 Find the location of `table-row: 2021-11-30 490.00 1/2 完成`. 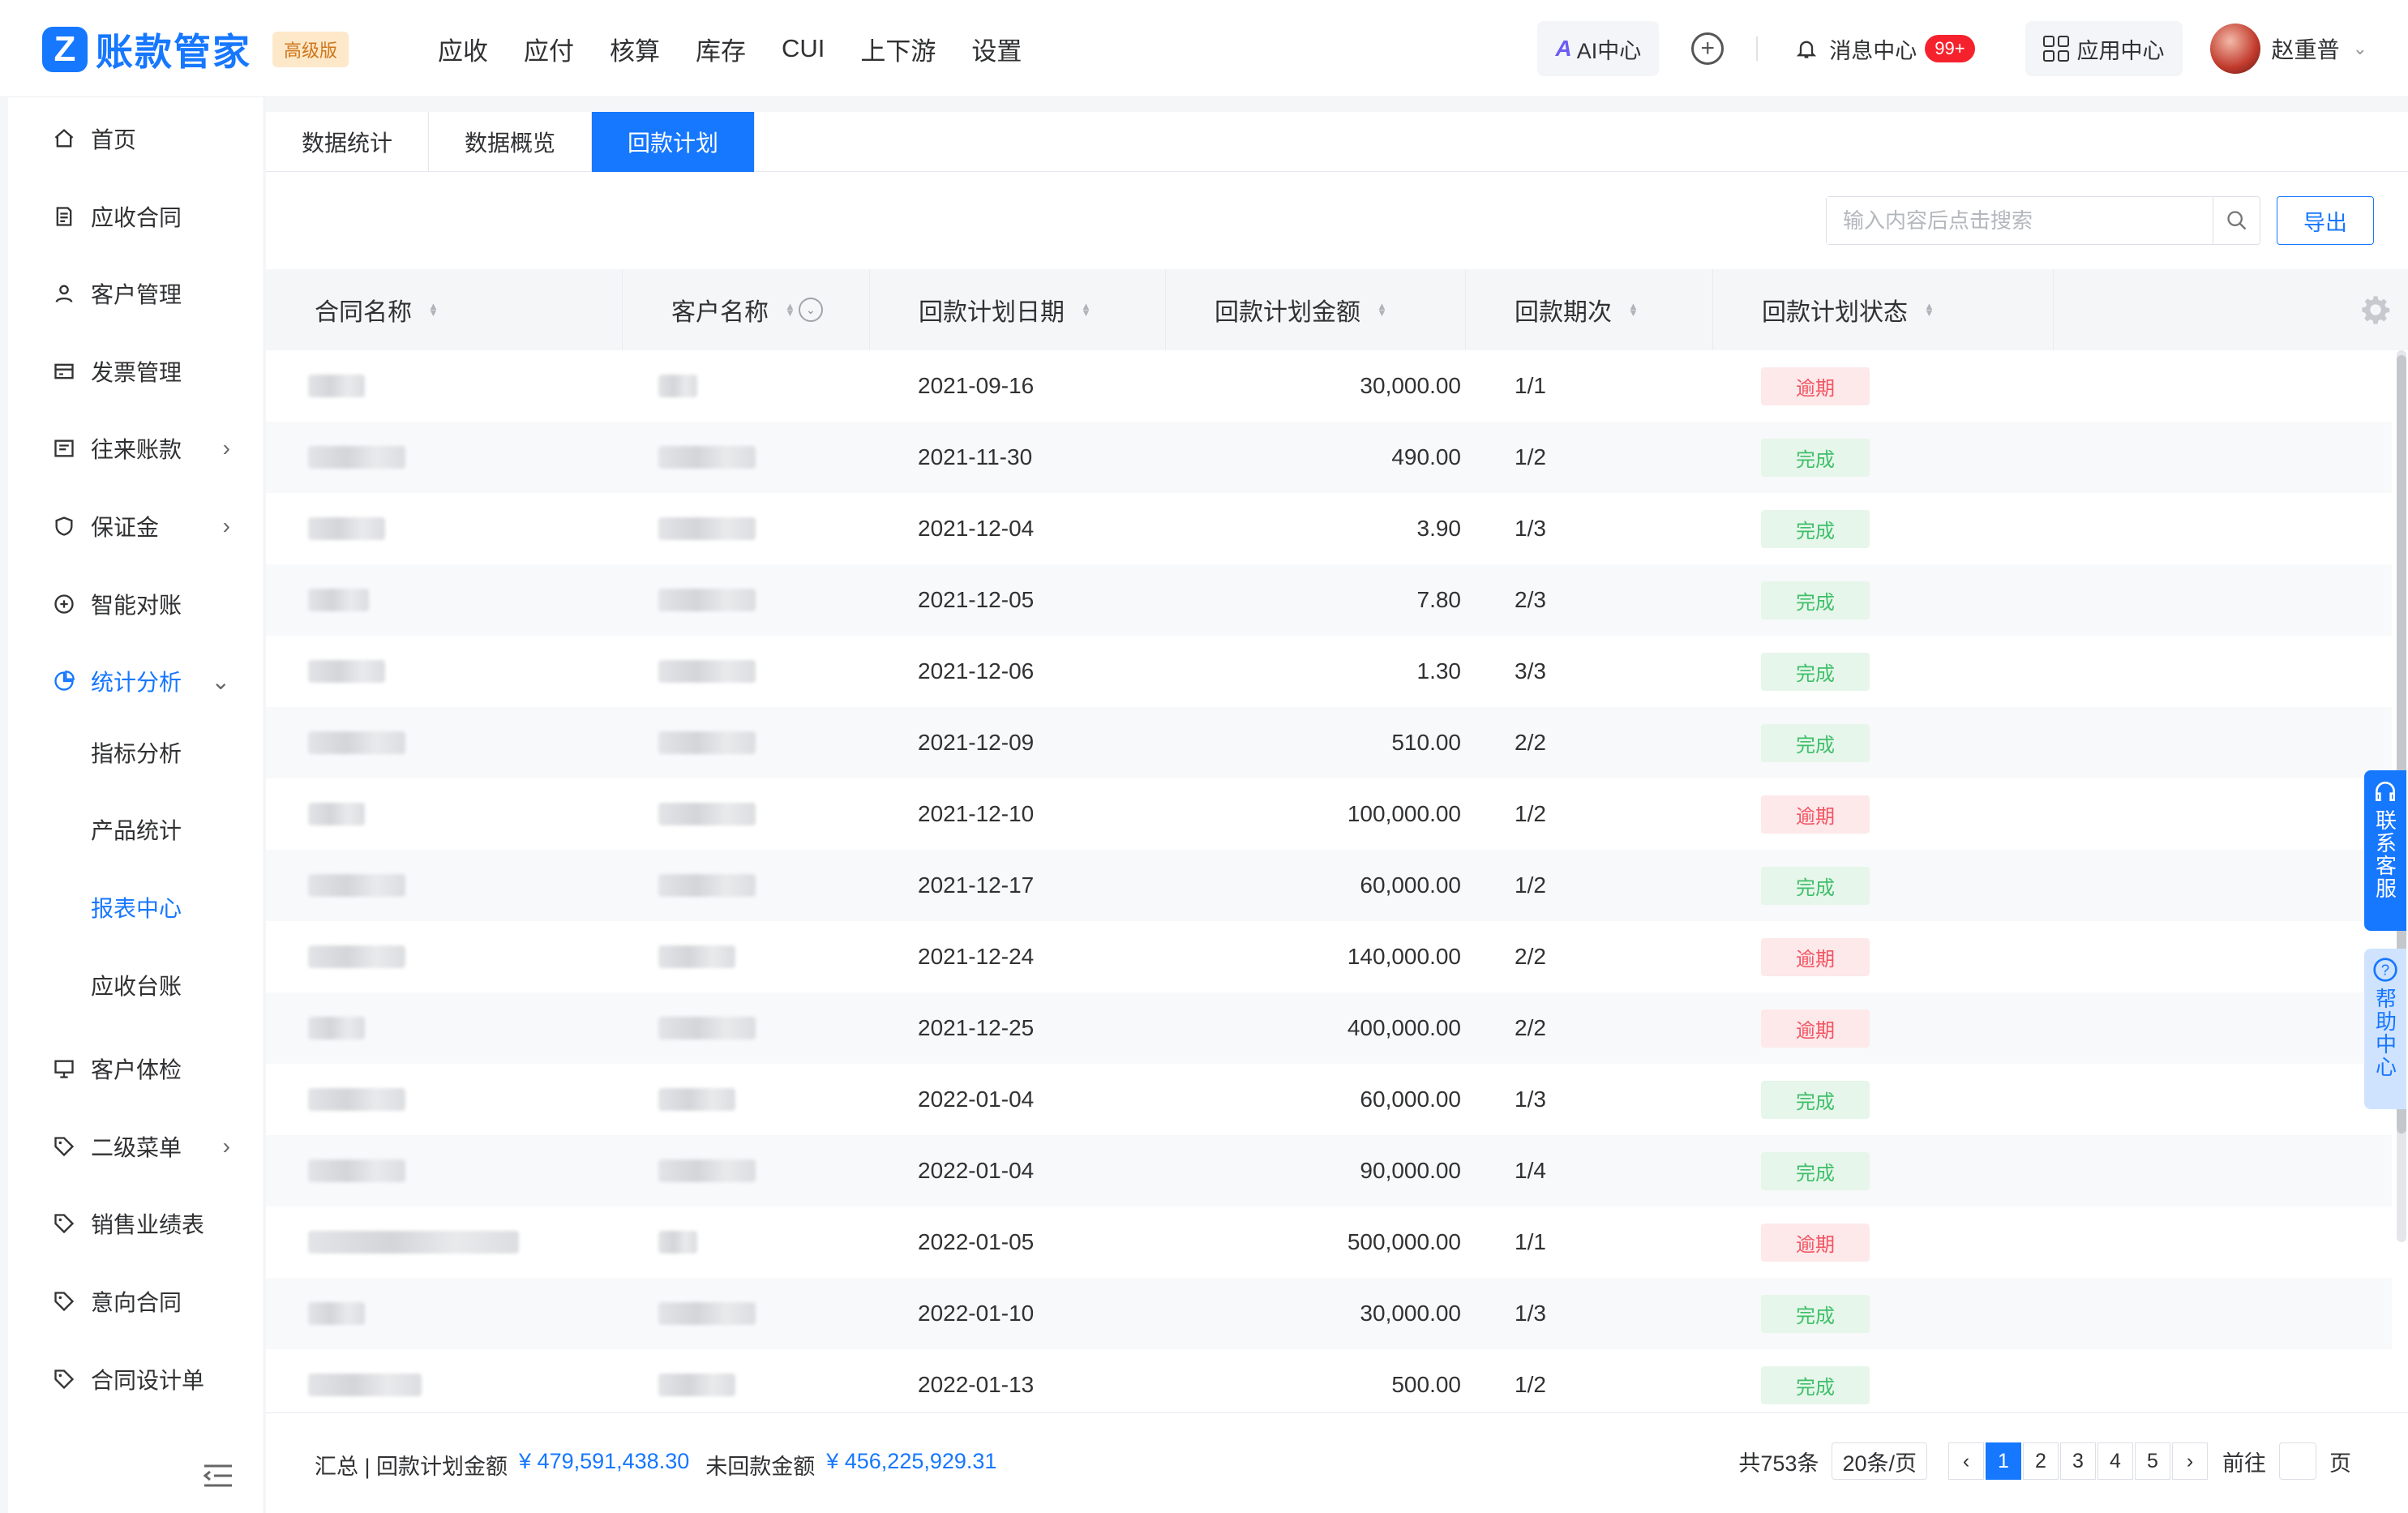

table-row: 2021-11-30 490.00 1/2 完成 is located at coordinates (1329, 457).